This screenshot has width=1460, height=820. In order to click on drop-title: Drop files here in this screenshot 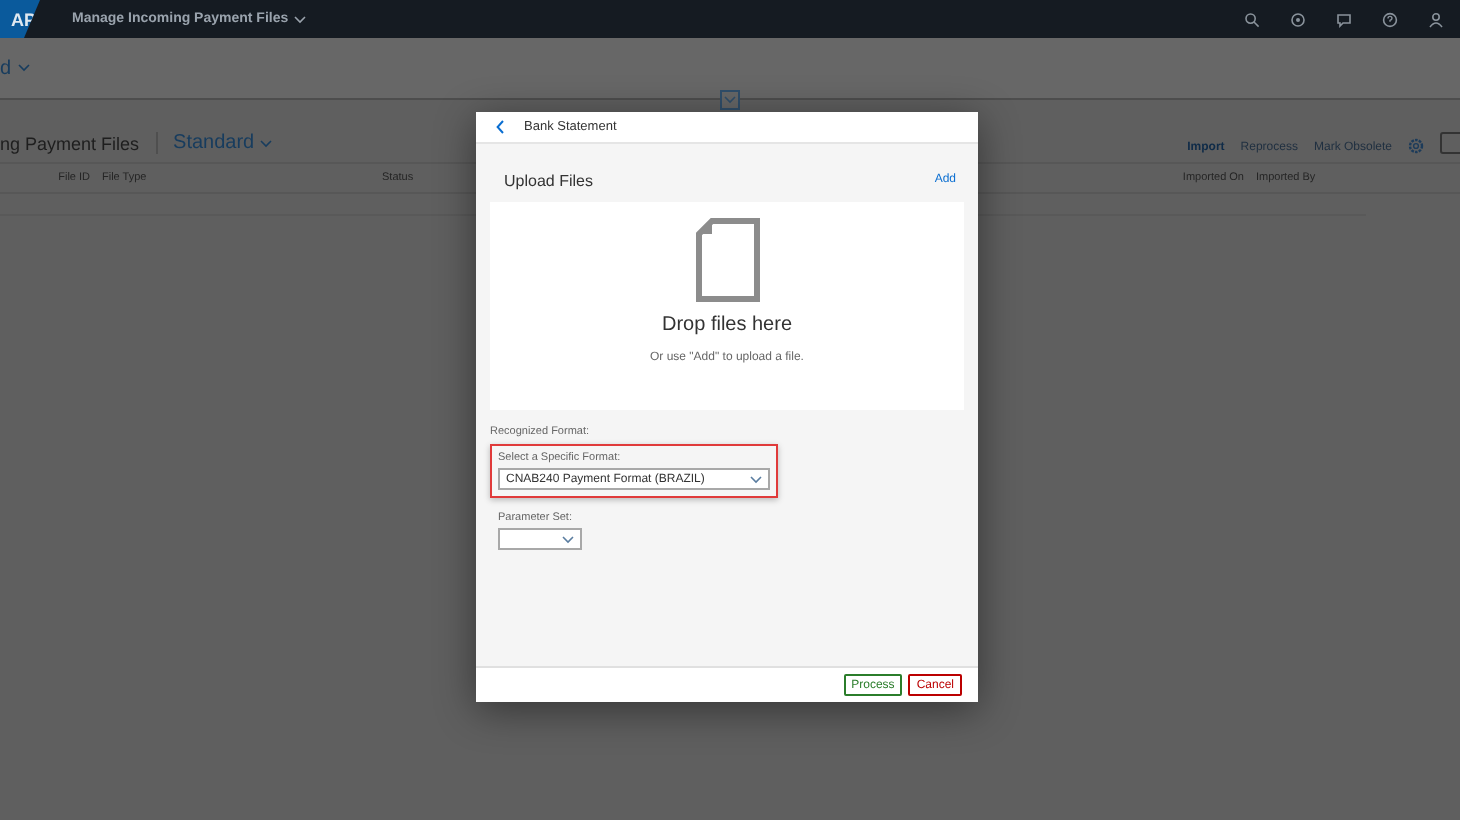, I will do `click(727, 325)`.